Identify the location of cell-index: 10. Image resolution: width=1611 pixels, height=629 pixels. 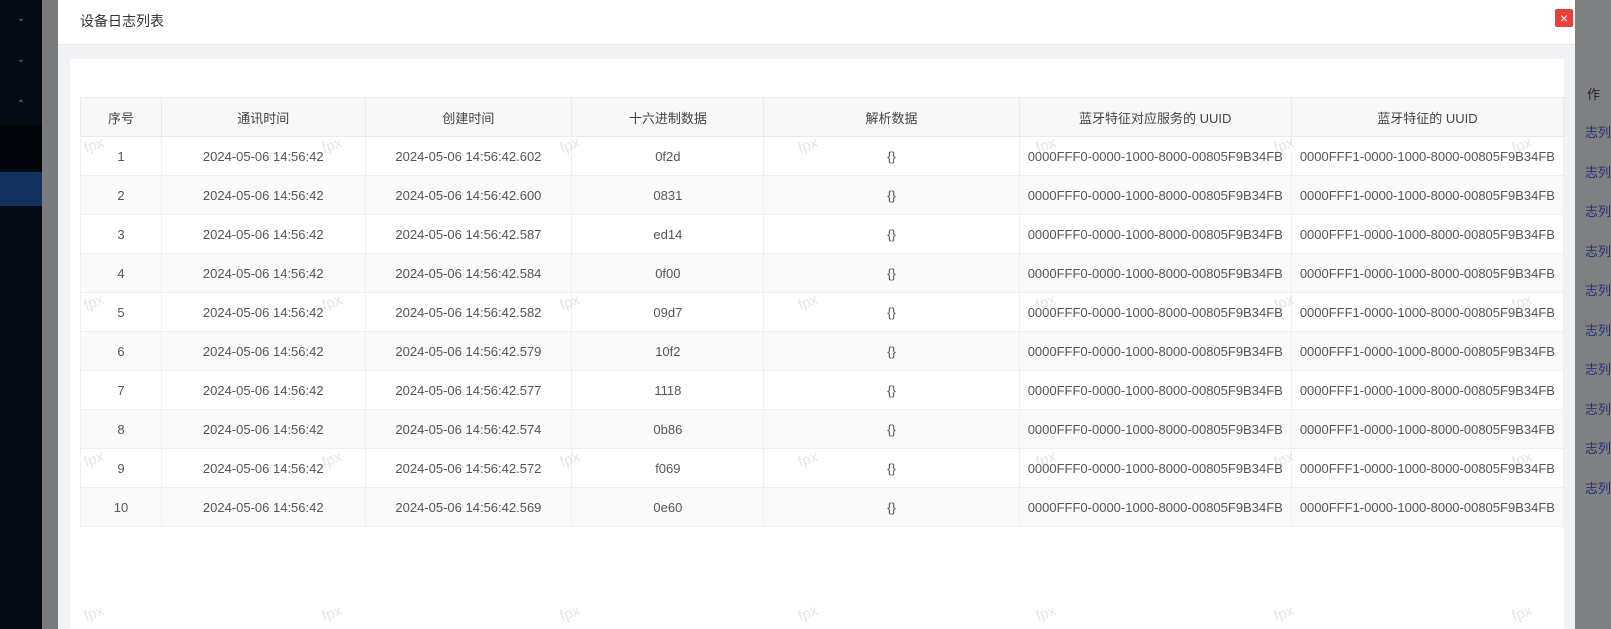
(121, 507).